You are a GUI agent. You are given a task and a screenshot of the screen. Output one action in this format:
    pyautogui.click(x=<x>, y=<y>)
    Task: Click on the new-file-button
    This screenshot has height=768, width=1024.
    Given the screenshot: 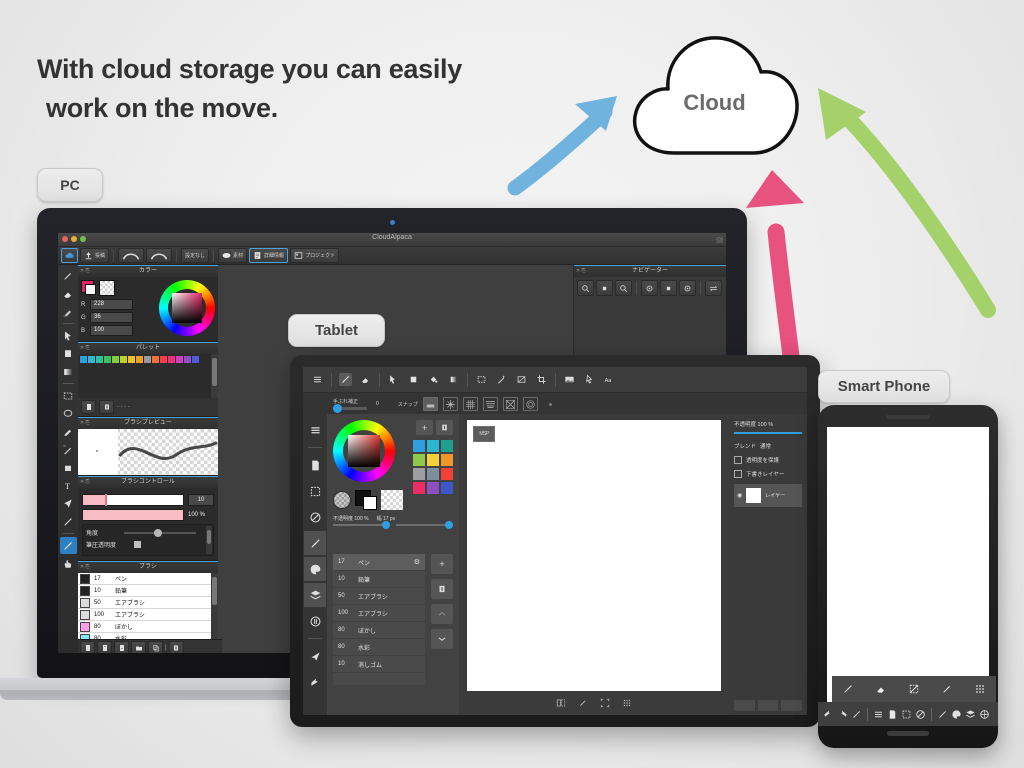 What is the action you would take?
    pyautogui.click(x=87, y=646)
    